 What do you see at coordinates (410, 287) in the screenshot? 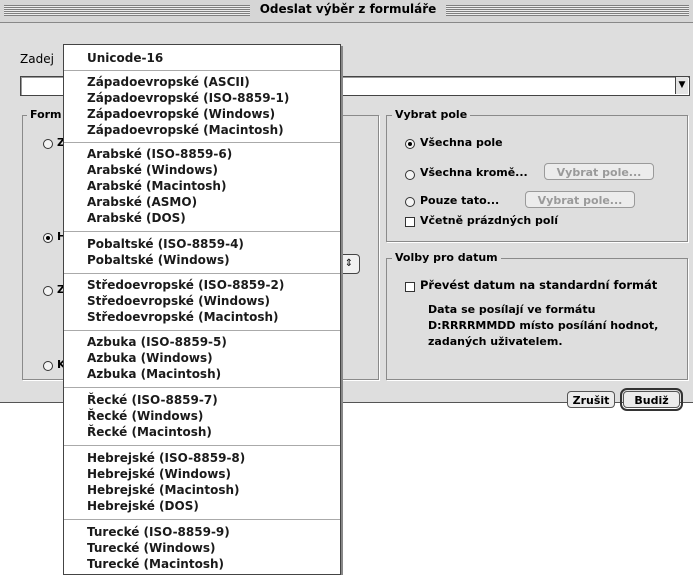
I see `convert-date-checkbox` at bounding box center [410, 287].